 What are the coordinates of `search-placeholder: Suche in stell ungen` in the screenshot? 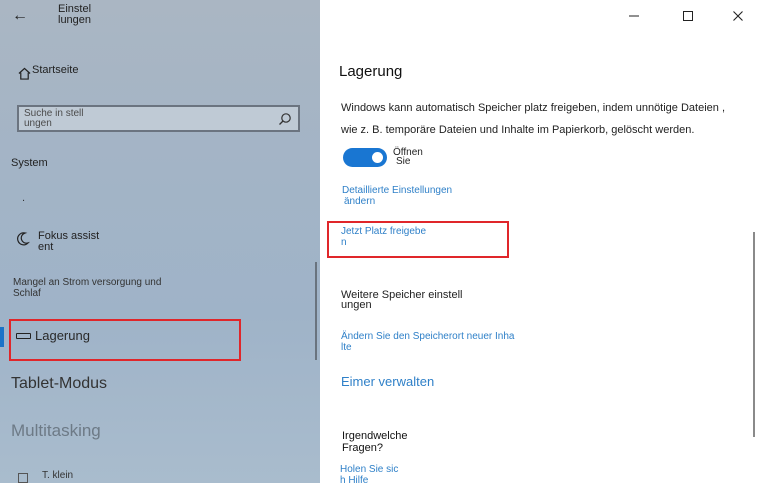 It's located at (54, 118).